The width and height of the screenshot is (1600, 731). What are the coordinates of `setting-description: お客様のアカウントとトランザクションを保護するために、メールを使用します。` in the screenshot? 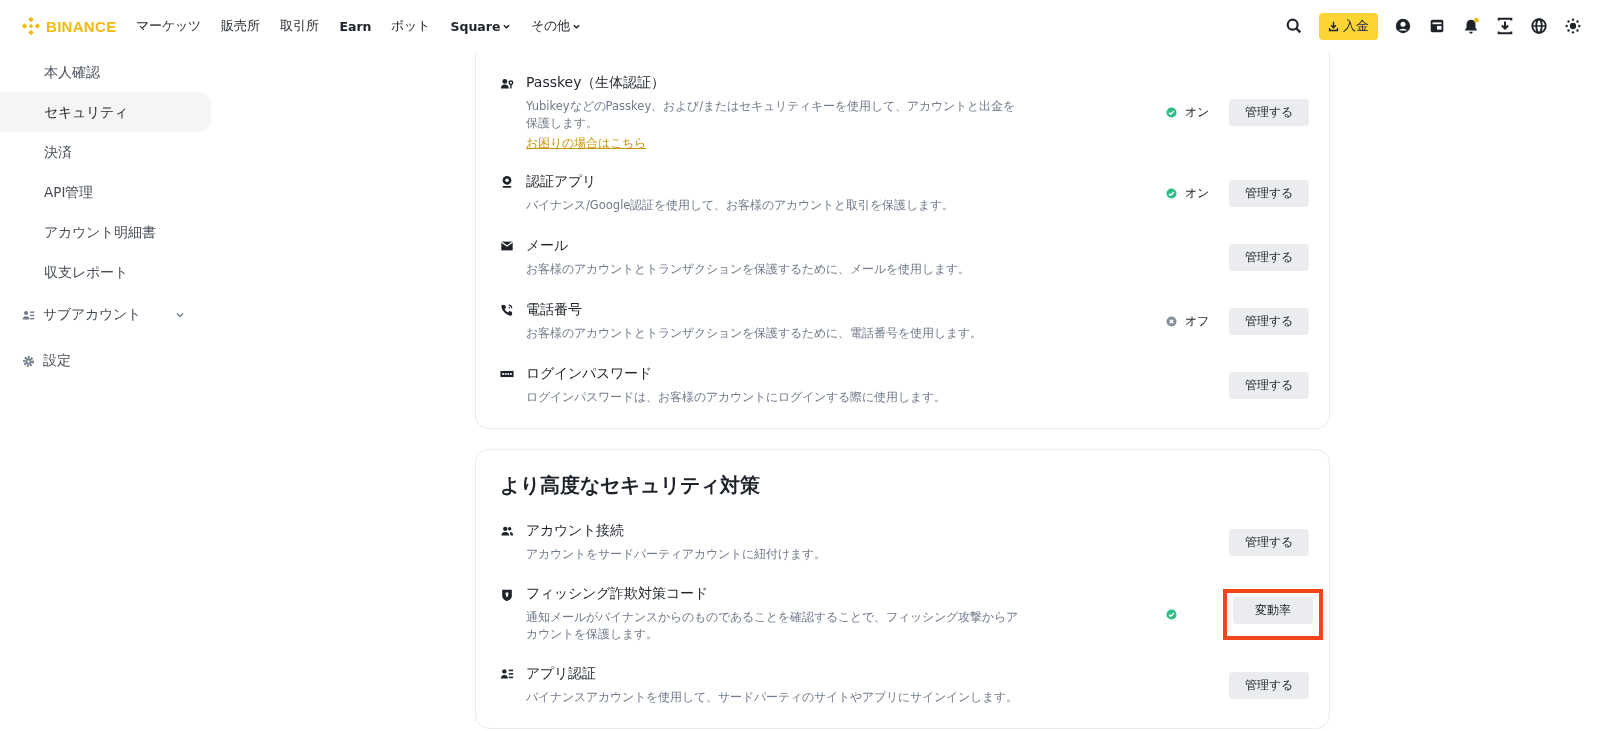 It's located at (748, 269).